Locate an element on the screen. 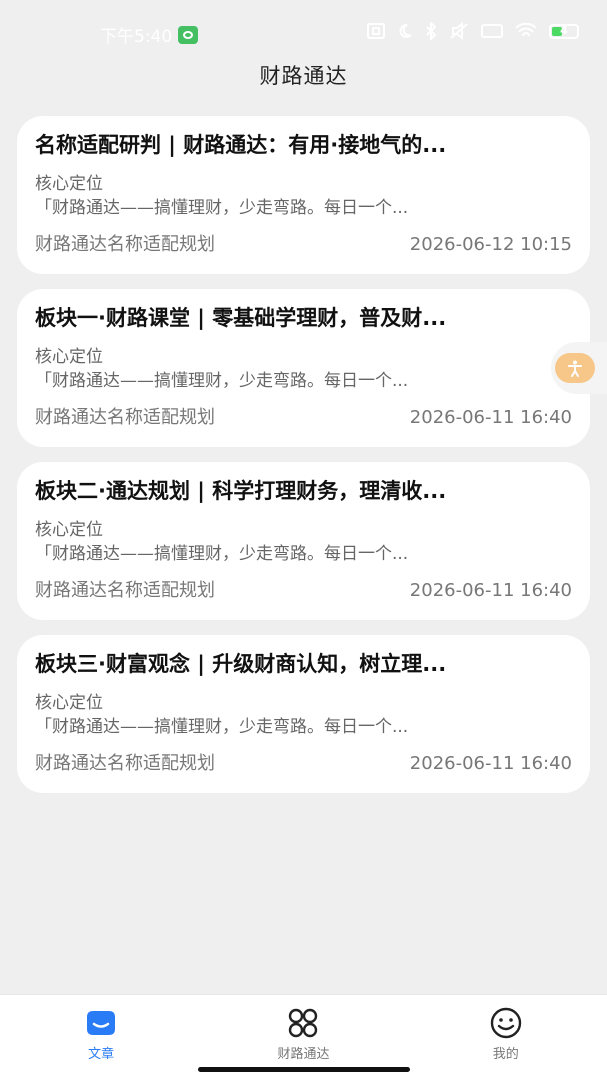 Image resolution: width=607 pixels, height=1080 pixels. tab-profile: 我的 is located at coordinates (506, 1037).